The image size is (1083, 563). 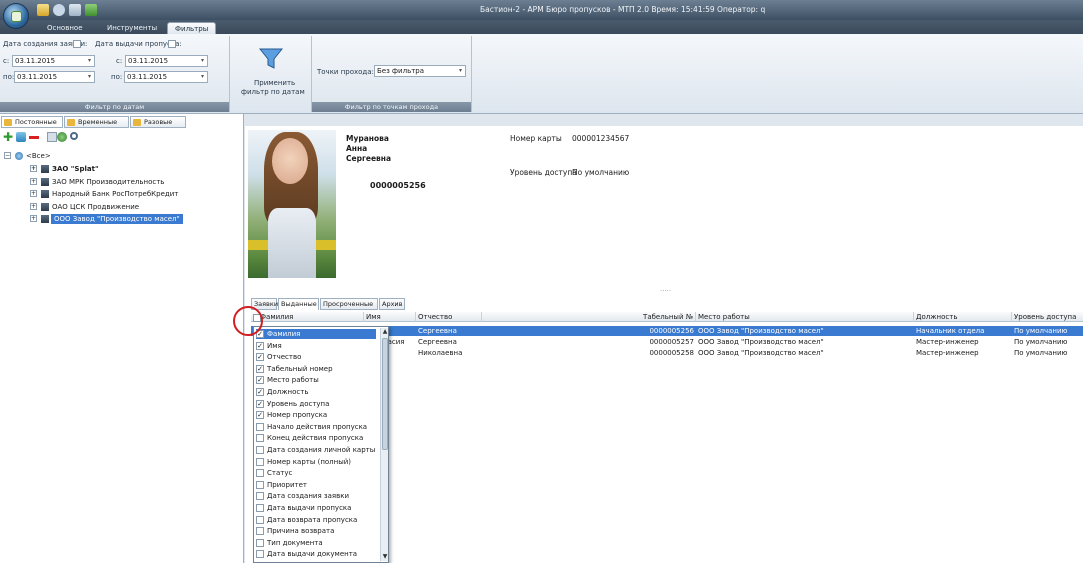 What do you see at coordinates (108, 182) in the screenshot?
I see `tree-item-label: ЗАО МРК Производительность` at bounding box center [108, 182].